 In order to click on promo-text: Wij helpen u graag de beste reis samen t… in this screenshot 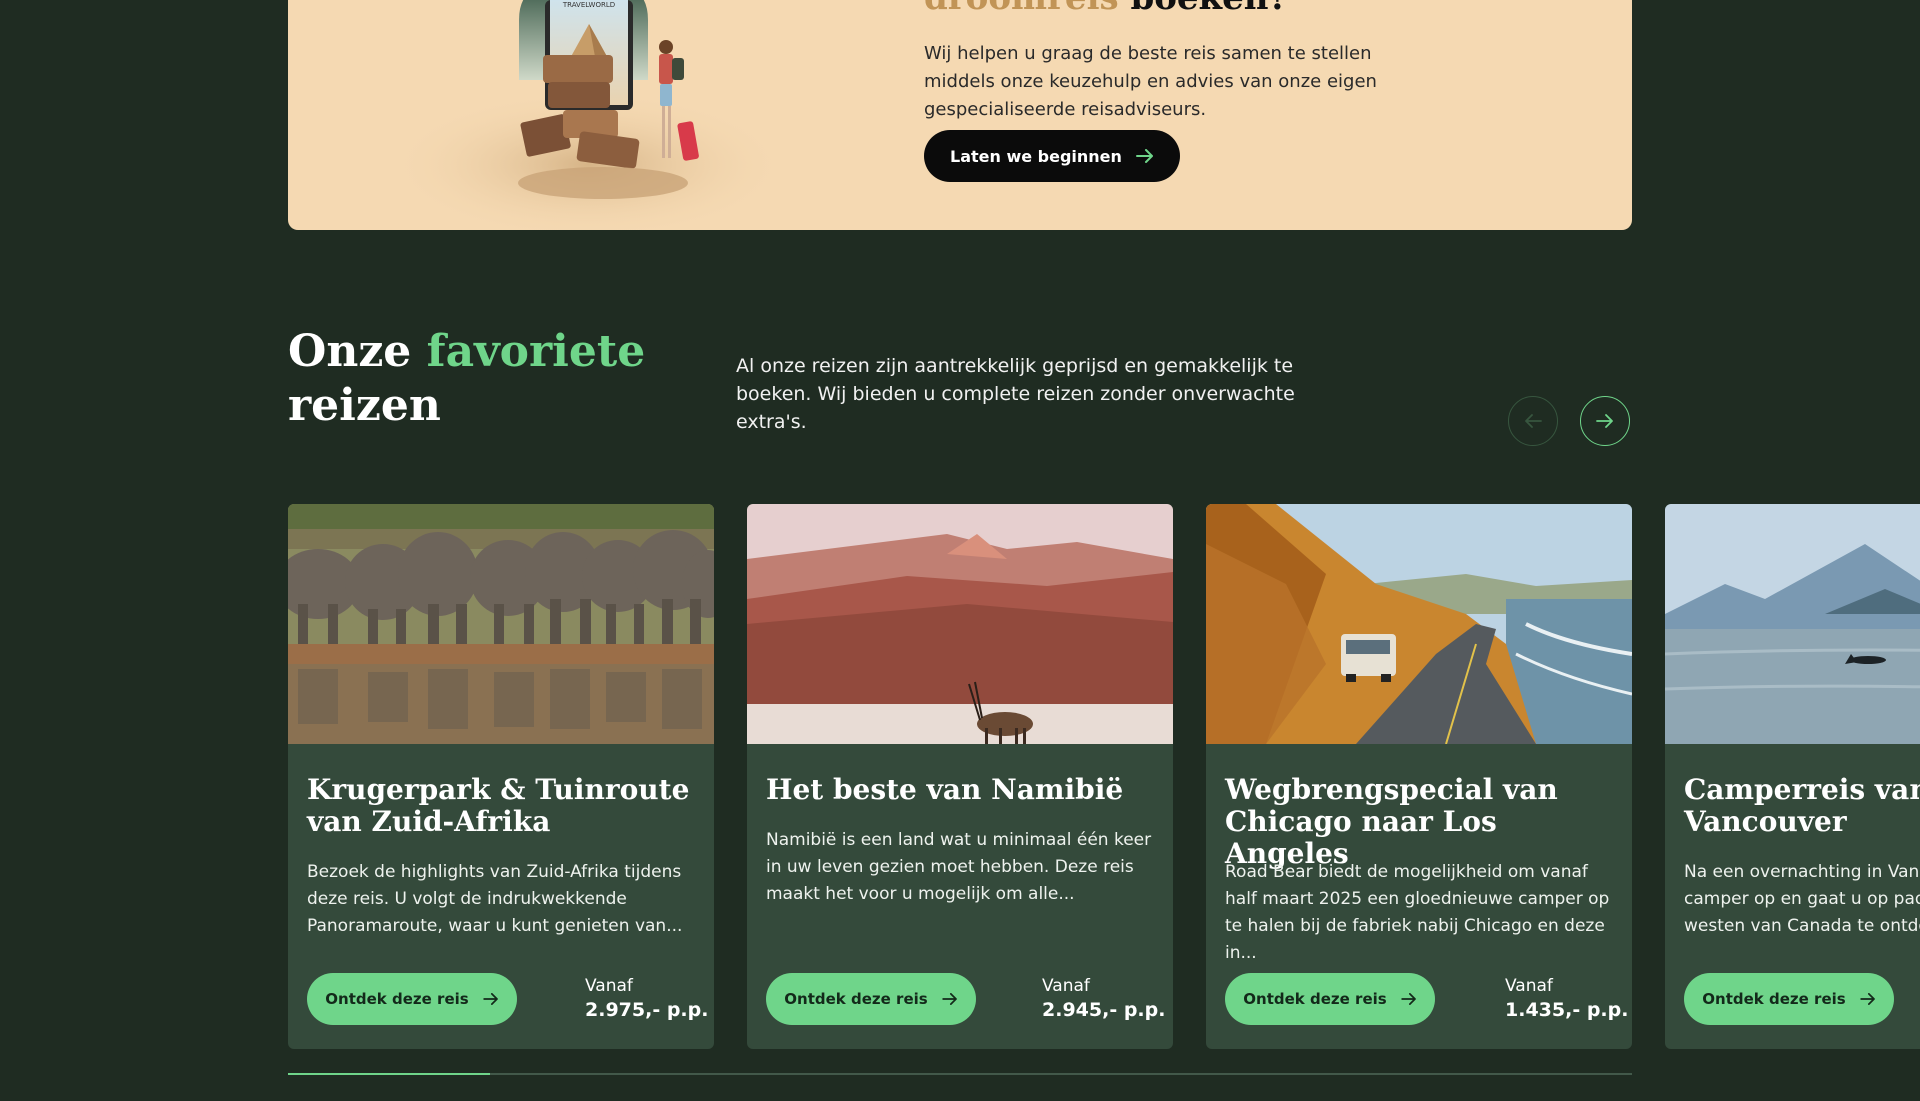, I will do `click(1150, 81)`.